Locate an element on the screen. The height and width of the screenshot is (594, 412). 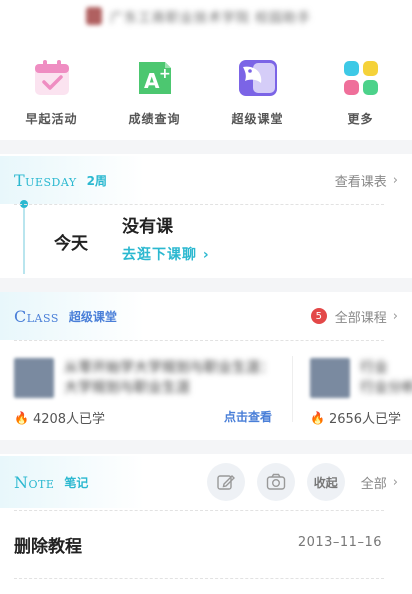
header-title: 广东工商职业技术学院 校园助手 is located at coordinates (206, 16).